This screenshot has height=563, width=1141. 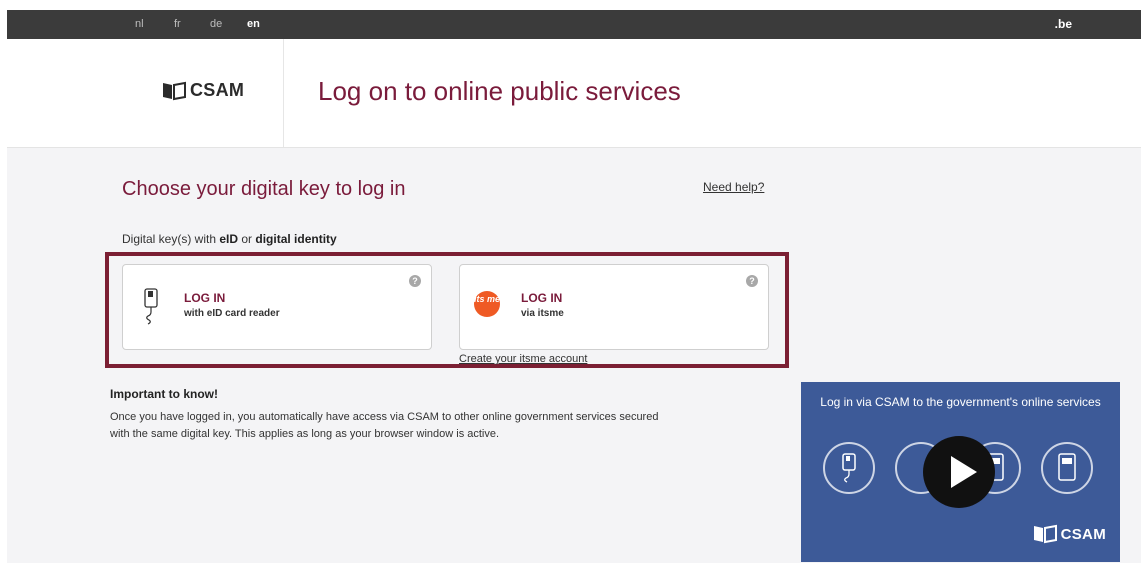 What do you see at coordinates (171, 239) in the screenshot?
I see `subtitle-prefix: Digital key(s) with` at bounding box center [171, 239].